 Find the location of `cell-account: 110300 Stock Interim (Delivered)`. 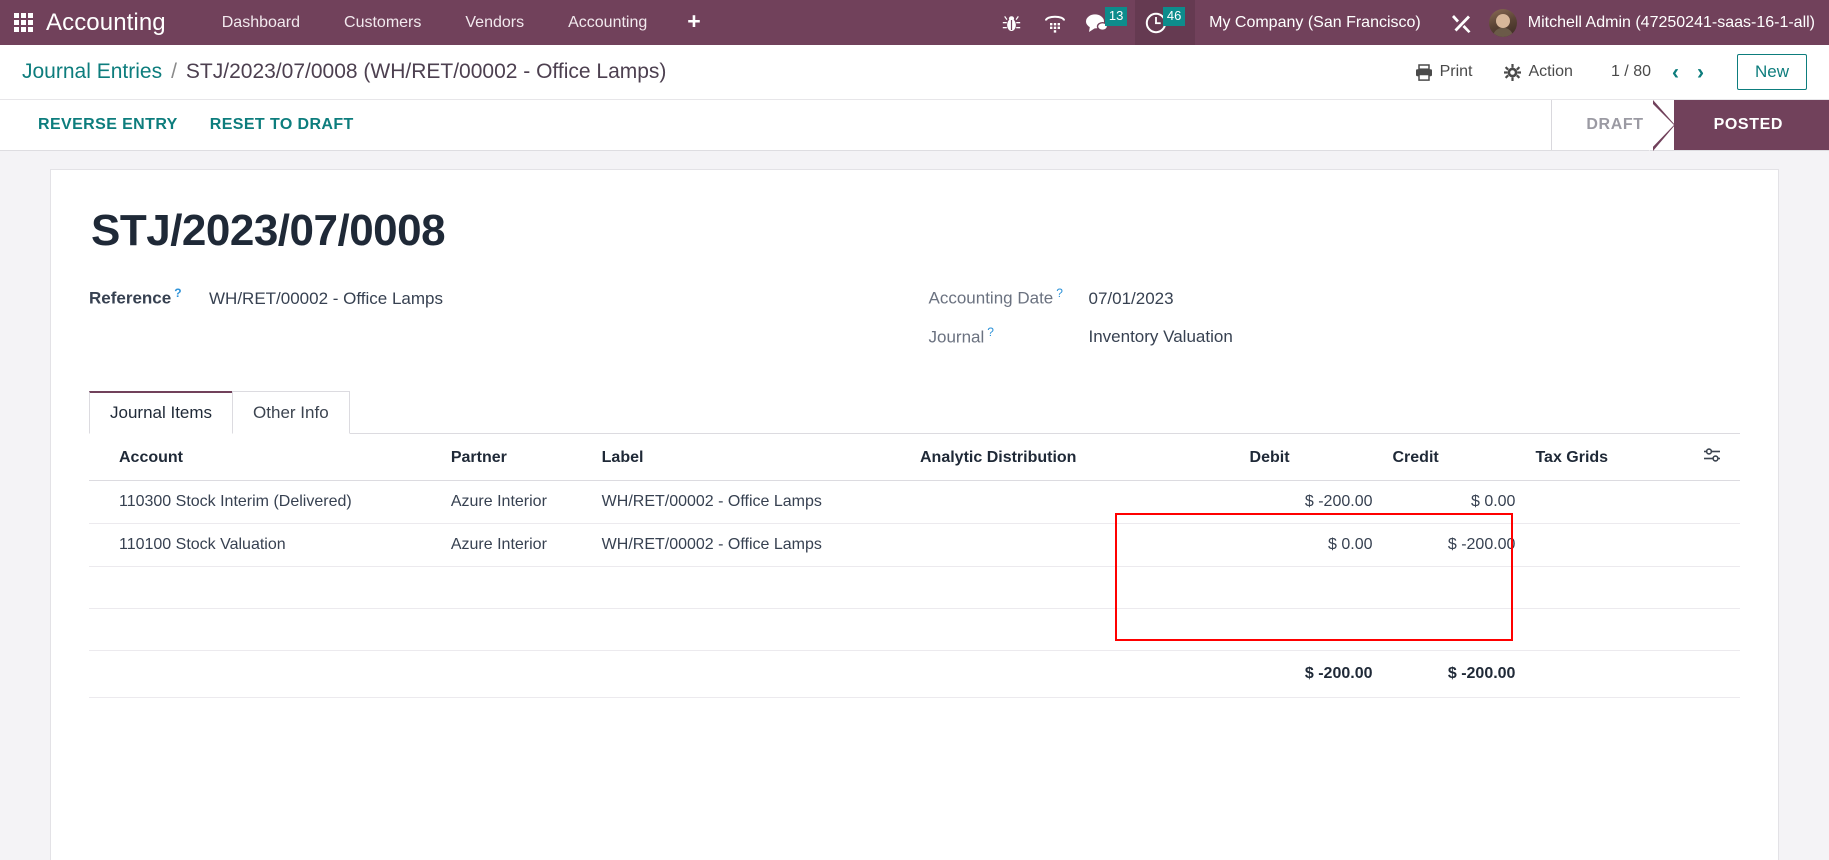

cell-account: 110300 Stock Interim (Delivered) is located at coordinates (265, 502).